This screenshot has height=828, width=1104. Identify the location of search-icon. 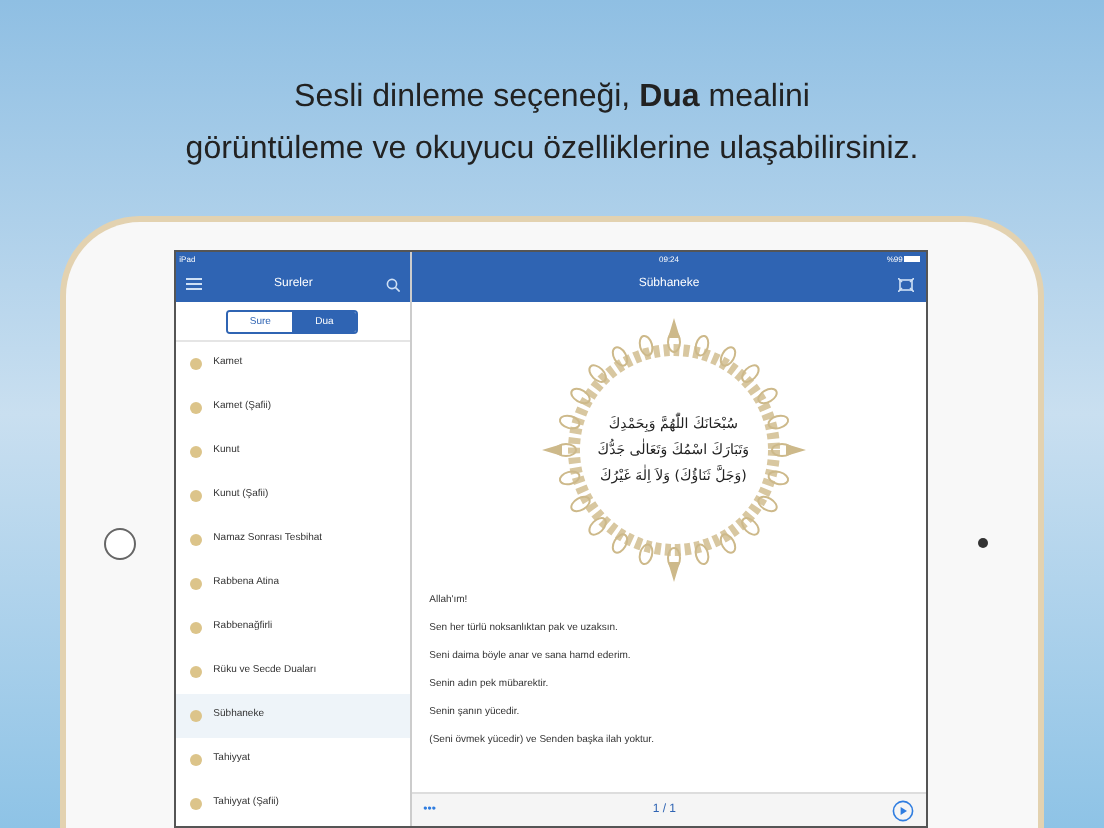
(392, 284).